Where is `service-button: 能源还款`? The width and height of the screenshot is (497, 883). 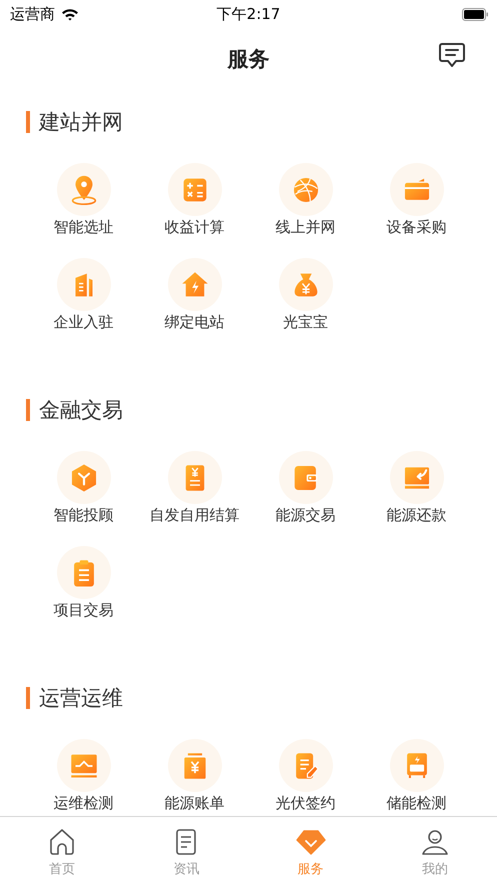
service-button: 能源还款 is located at coordinates (416, 488).